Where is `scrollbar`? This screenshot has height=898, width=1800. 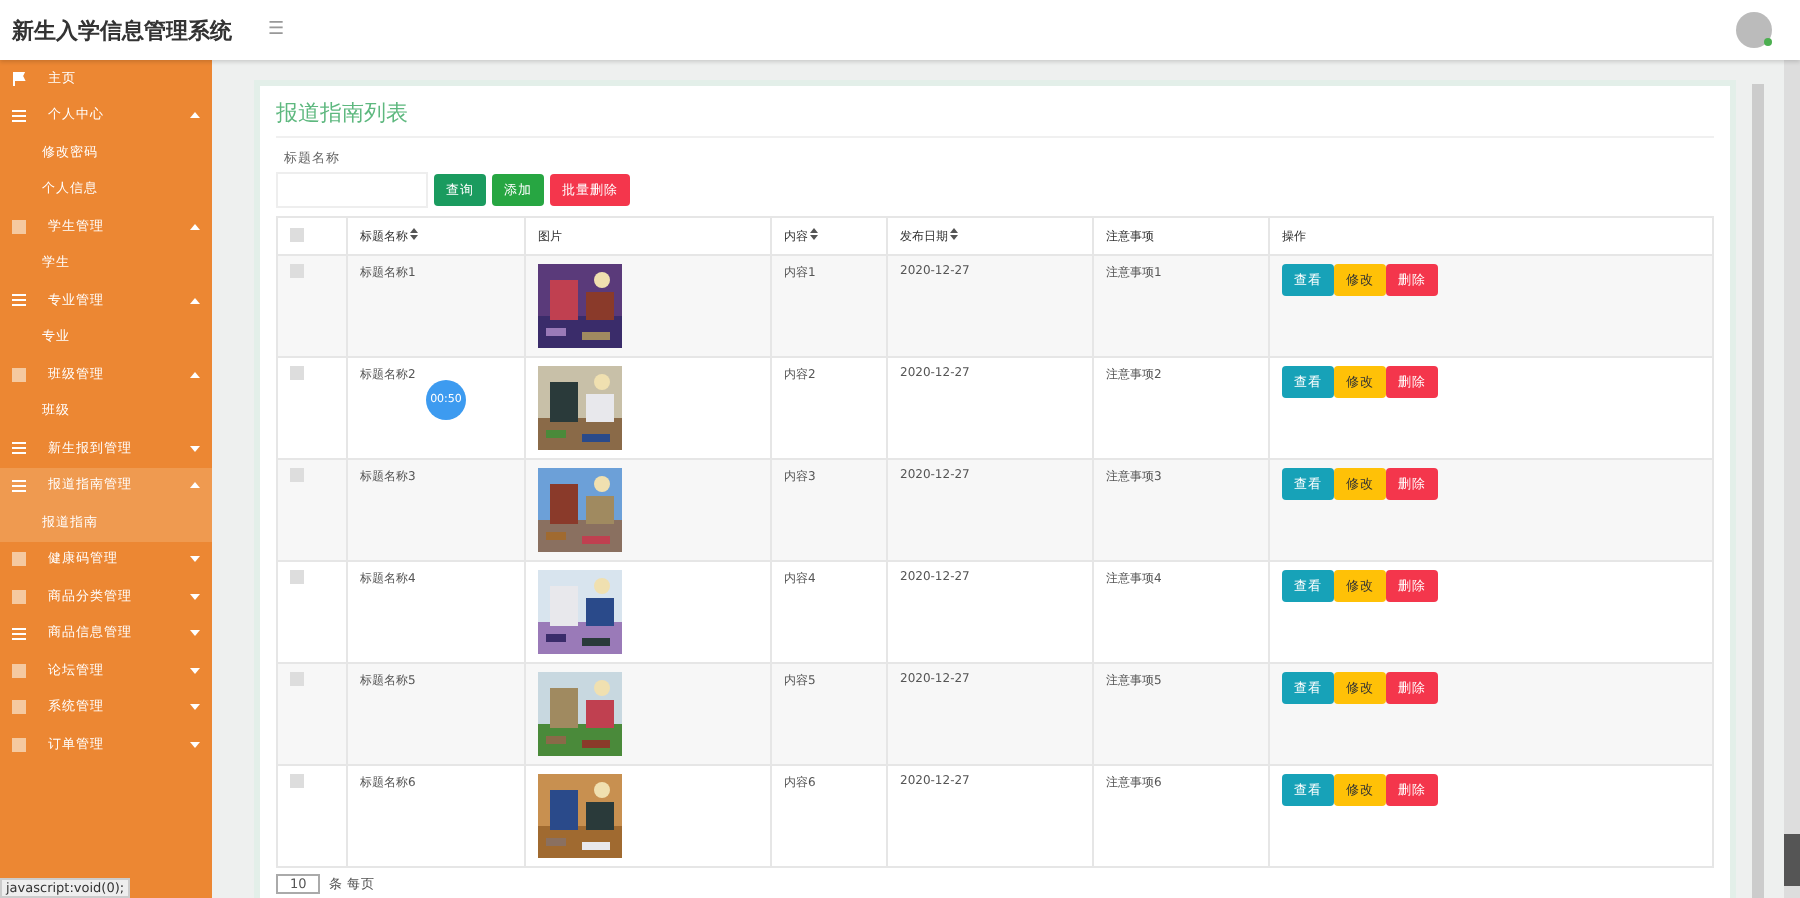
scrollbar is located at coordinates (1758, 491).